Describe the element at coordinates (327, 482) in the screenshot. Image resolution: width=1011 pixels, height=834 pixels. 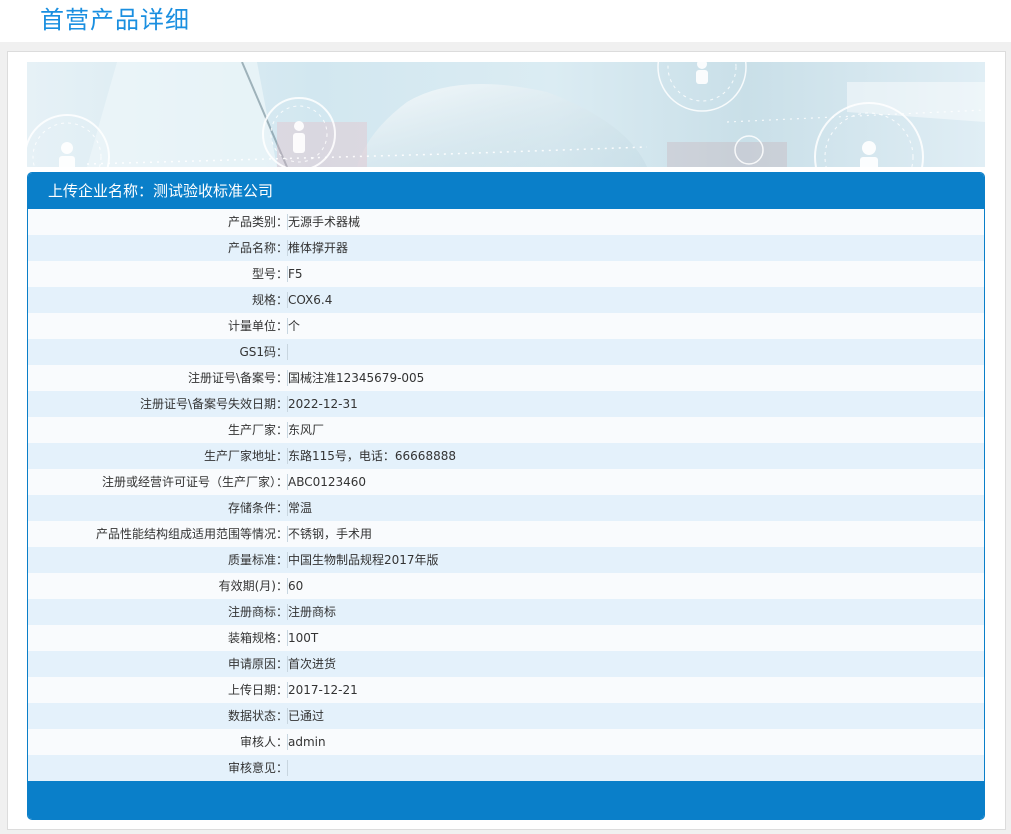
I see `field-value: ABC0123460` at that location.